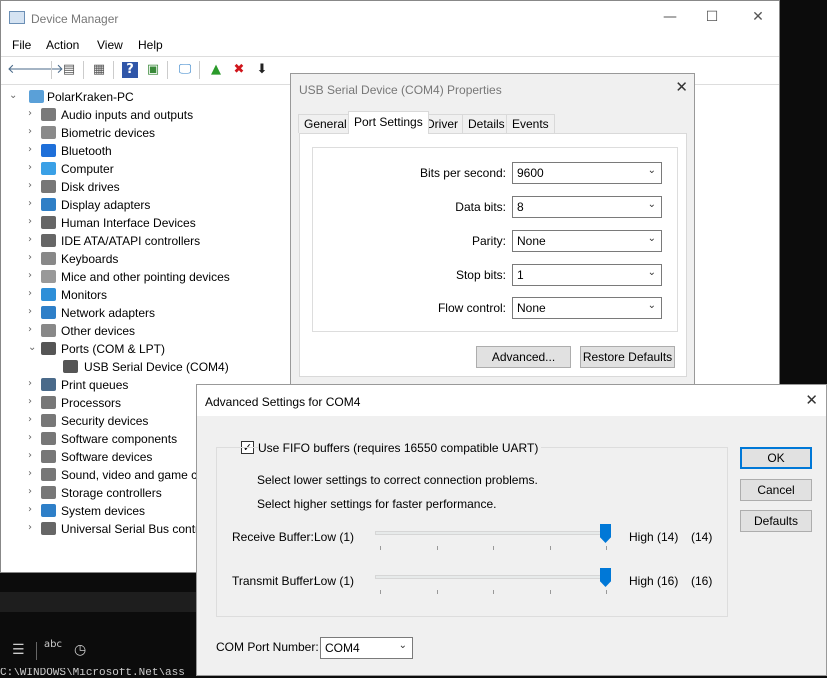 Image resolution: width=827 pixels, height=678 pixels. I want to click on clock-icon: ◷, so click(80, 650).